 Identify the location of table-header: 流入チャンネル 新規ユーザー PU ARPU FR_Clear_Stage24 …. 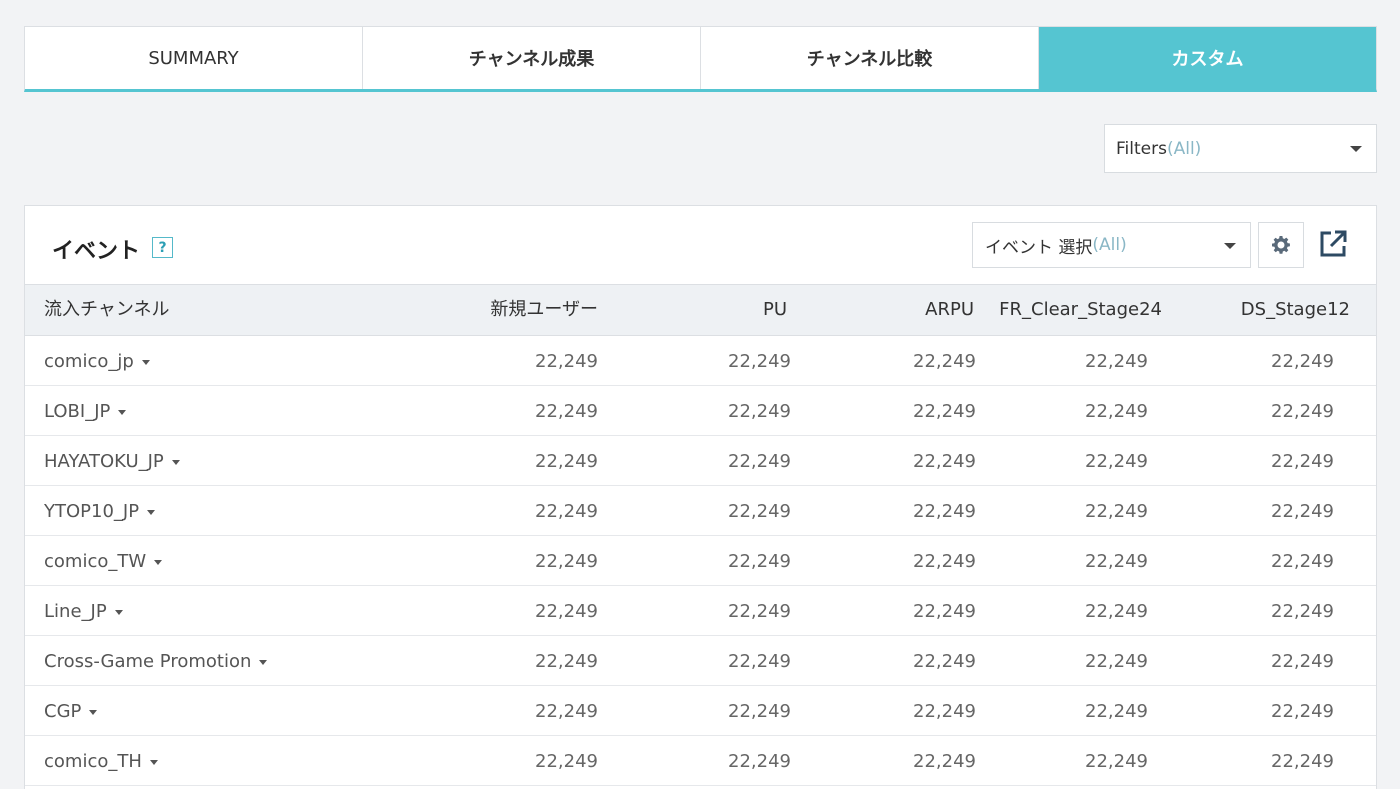
(700, 310).